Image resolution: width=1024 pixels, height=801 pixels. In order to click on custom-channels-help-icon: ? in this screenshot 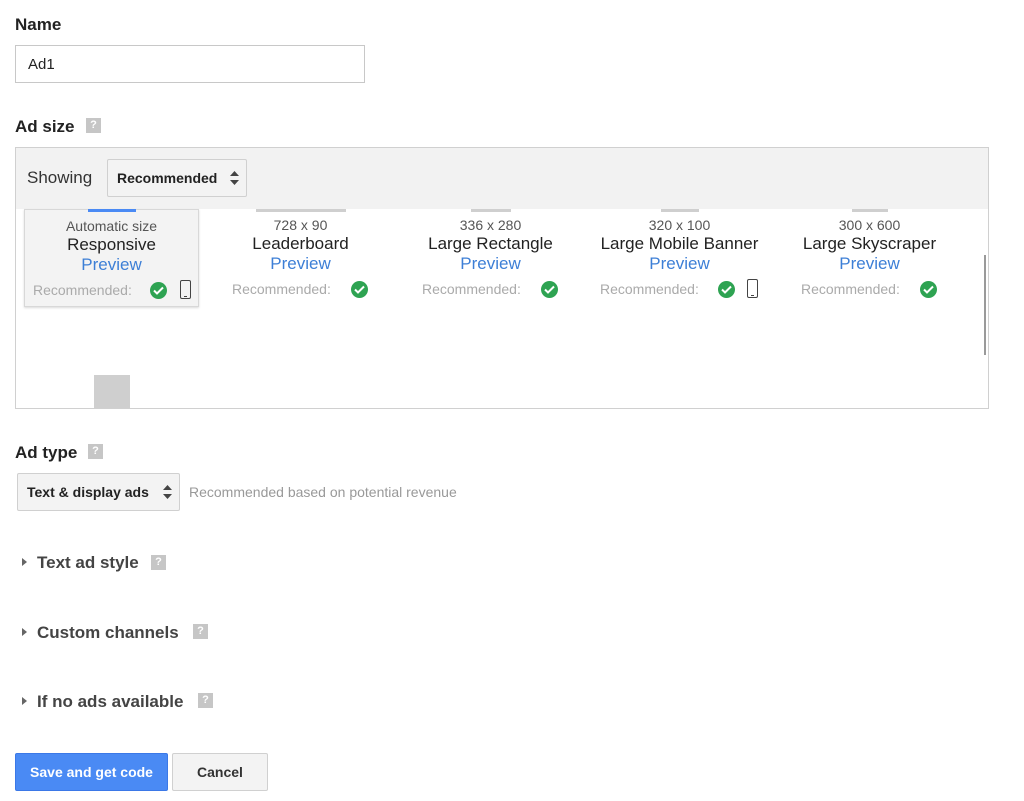, I will do `click(200, 631)`.